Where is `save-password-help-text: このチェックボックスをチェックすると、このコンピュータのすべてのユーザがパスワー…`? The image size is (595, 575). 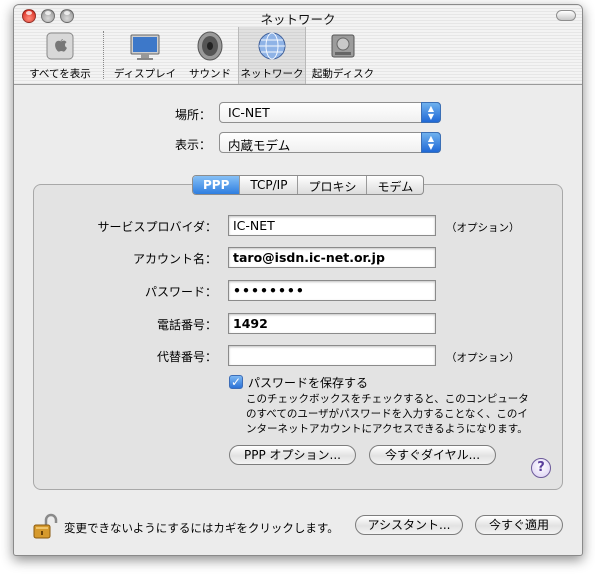
save-password-help-text: このチェックボックスをチェックすると、このコンピュータのすべてのユーザがパスワー… is located at coordinates (387, 414).